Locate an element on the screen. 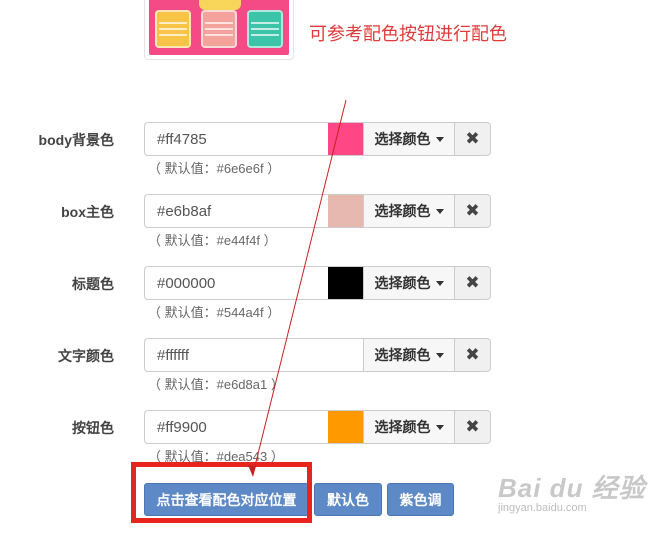 The image size is (652, 534). baidu-logo: Bai du 经验 is located at coordinates (572, 488).